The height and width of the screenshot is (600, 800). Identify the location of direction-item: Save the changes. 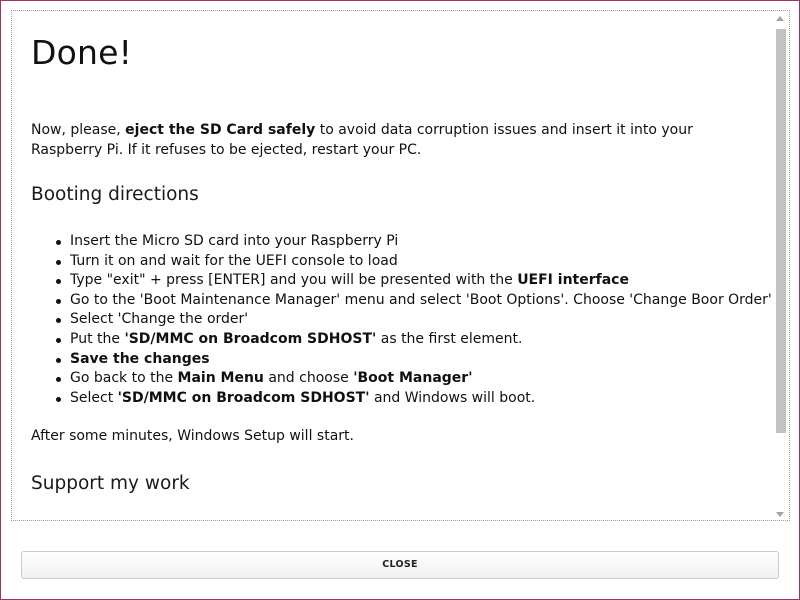
(401, 360).